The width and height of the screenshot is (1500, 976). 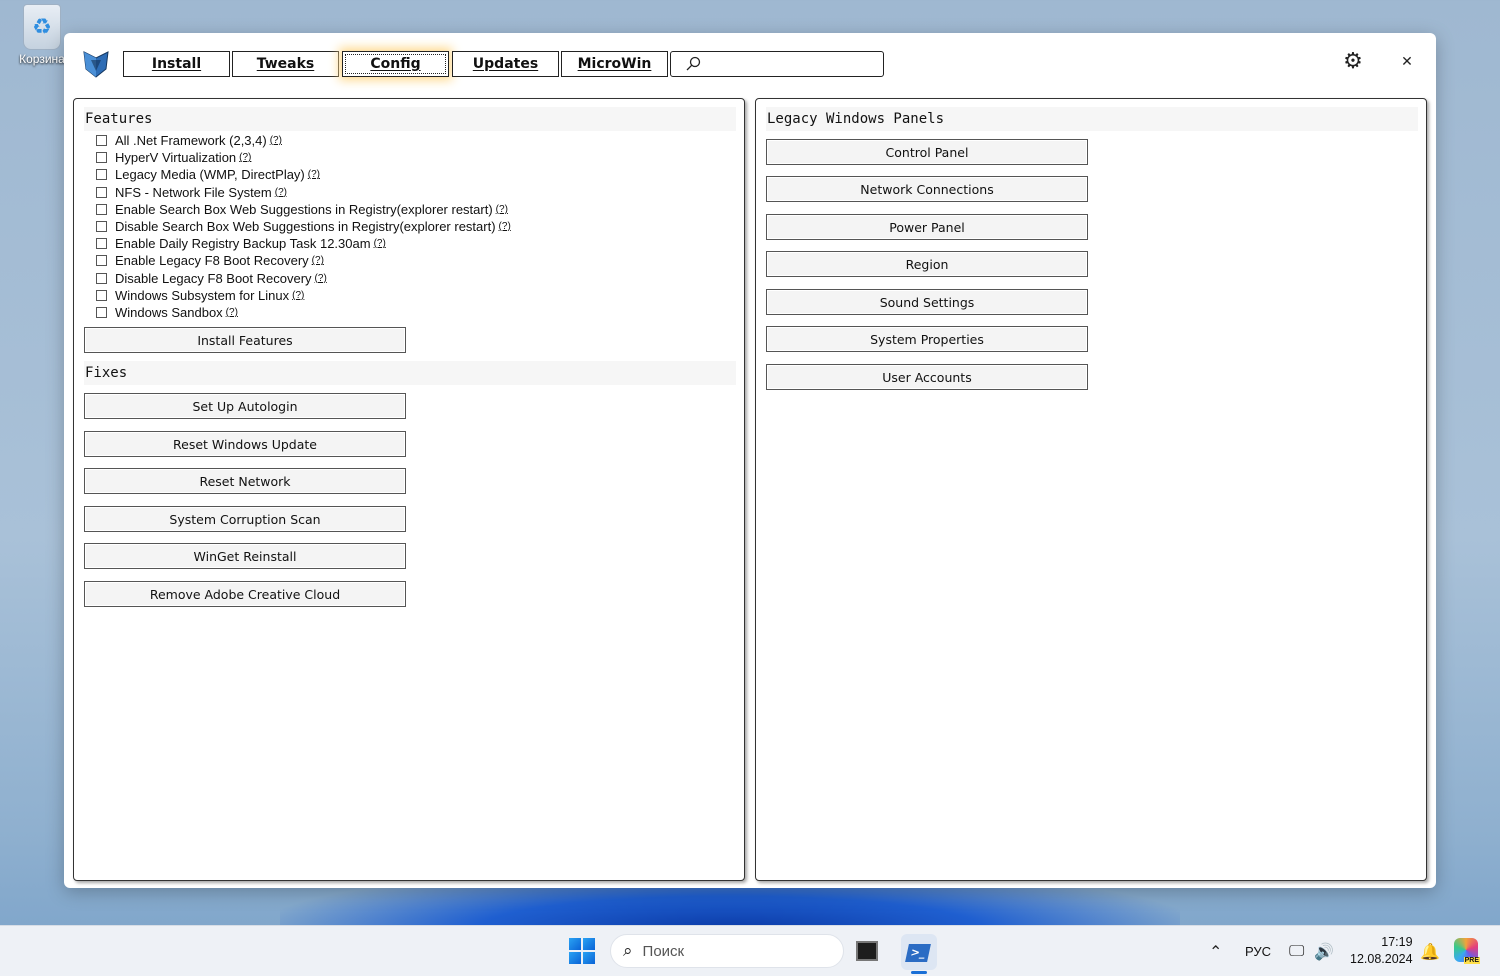 What do you see at coordinates (191, 141) in the screenshot?
I see `feature-label: All .Net Framework (2,3,4)` at bounding box center [191, 141].